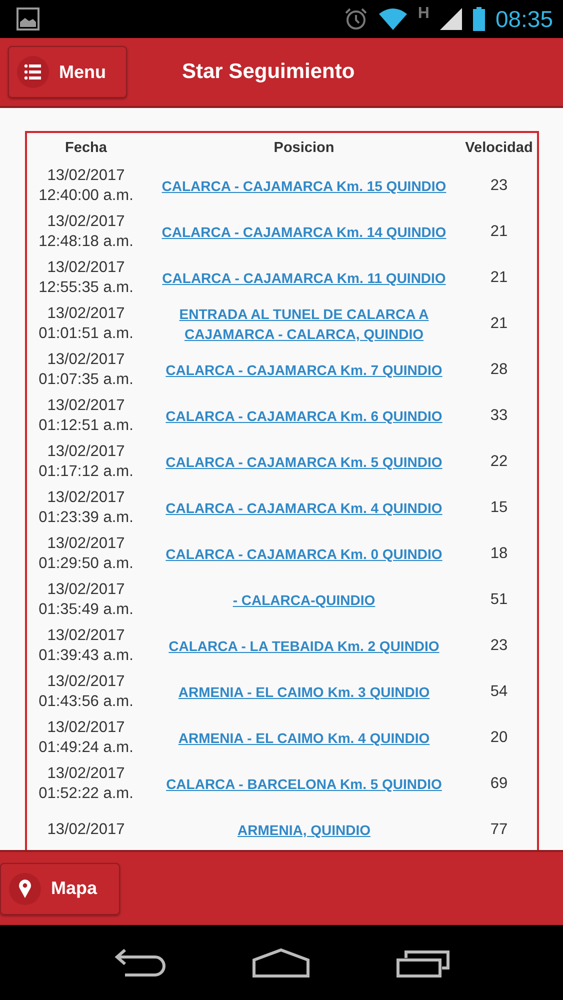  Describe the element at coordinates (86, 472) in the screenshot. I see `time-text: 01:17:12 a.m.` at that location.